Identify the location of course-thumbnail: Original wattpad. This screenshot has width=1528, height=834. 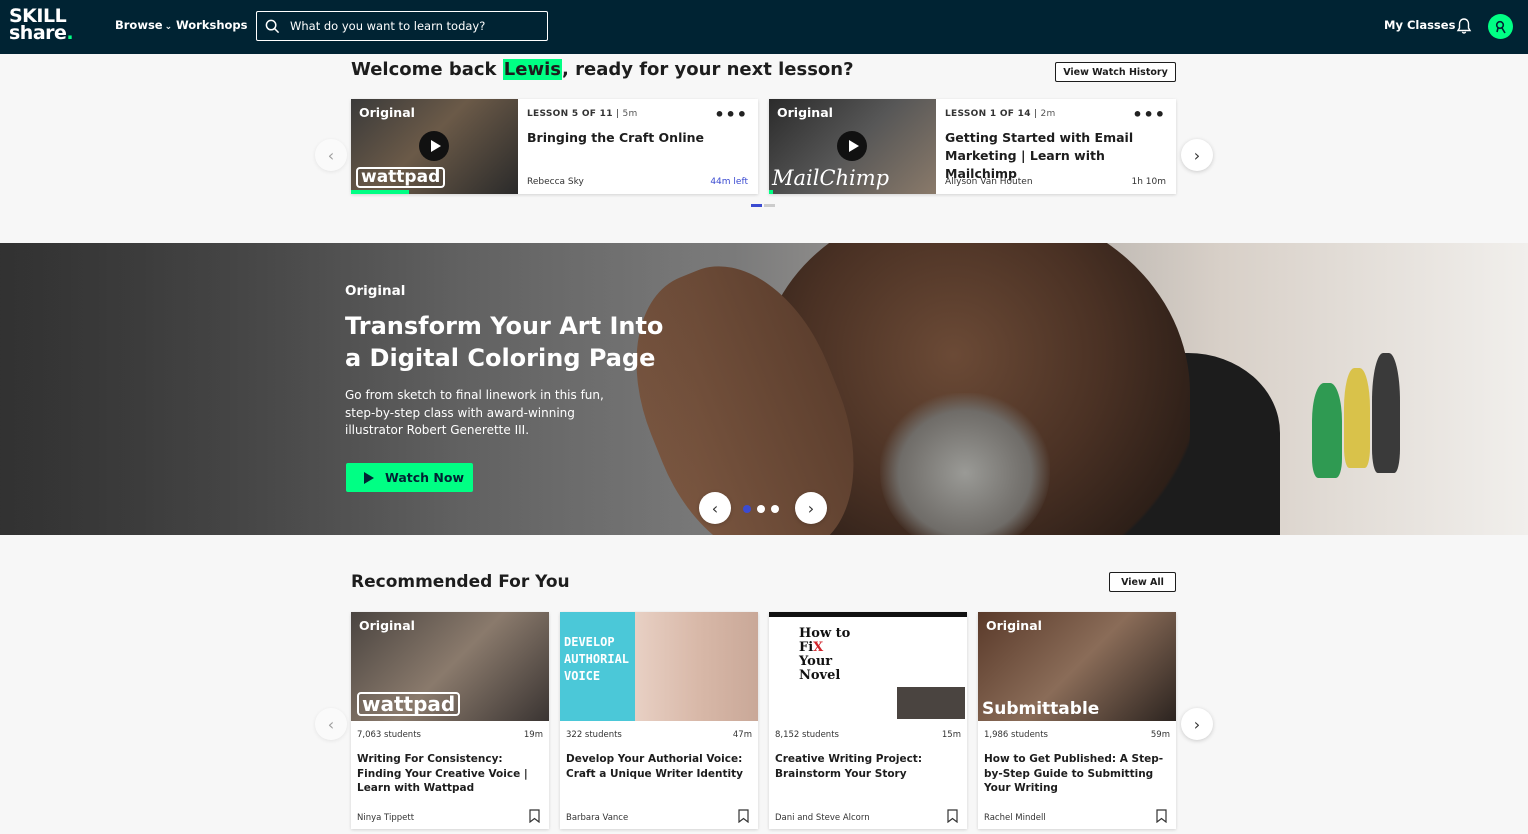
(450, 666).